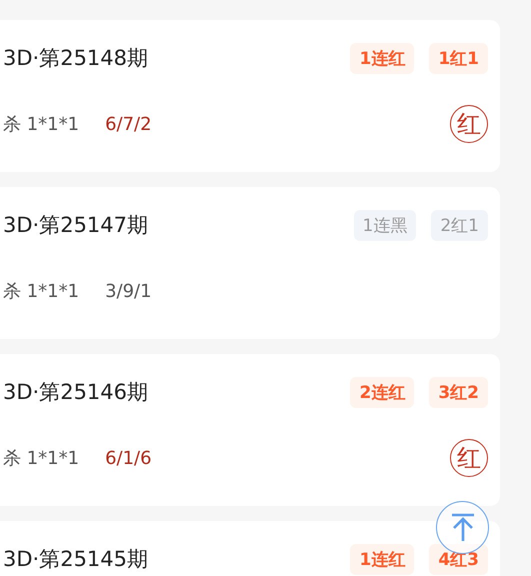 The width and height of the screenshot is (531, 576). I want to click on draw-title: 3D·第25148期, so click(75, 58).